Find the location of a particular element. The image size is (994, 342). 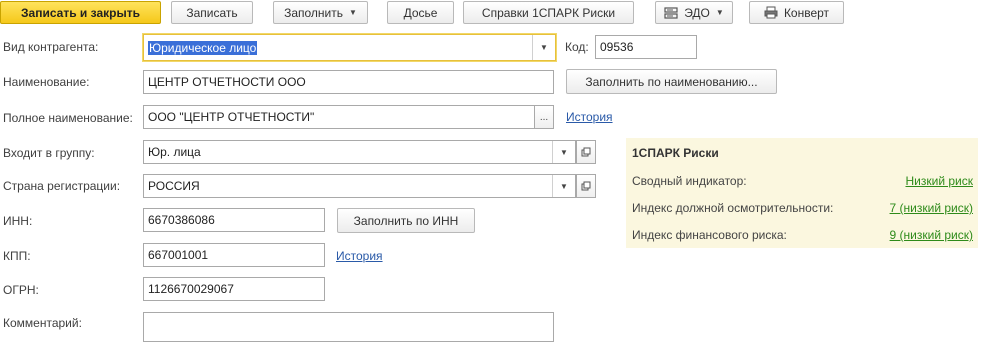

name-label: Наименование: is located at coordinates (46, 82).